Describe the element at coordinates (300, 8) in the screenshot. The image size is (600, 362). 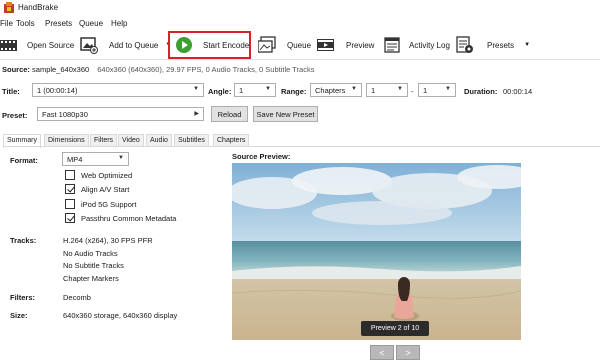
I see `title-bar: HandBrake` at that location.